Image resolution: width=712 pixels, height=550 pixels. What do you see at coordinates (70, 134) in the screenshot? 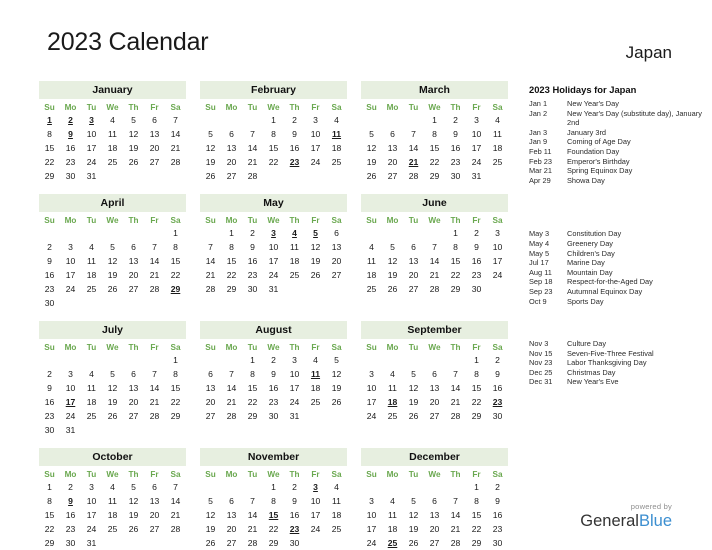
I see `day-cell-holiday: 9` at bounding box center [70, 134].